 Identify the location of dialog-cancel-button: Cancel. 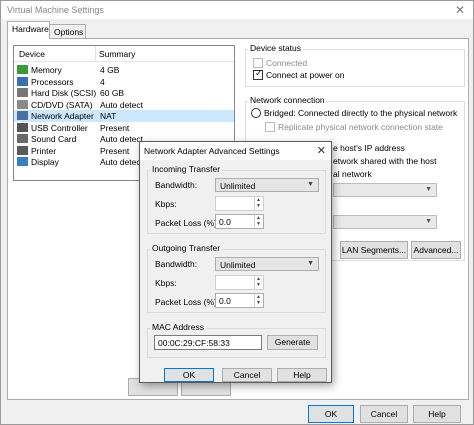
(247, 375).